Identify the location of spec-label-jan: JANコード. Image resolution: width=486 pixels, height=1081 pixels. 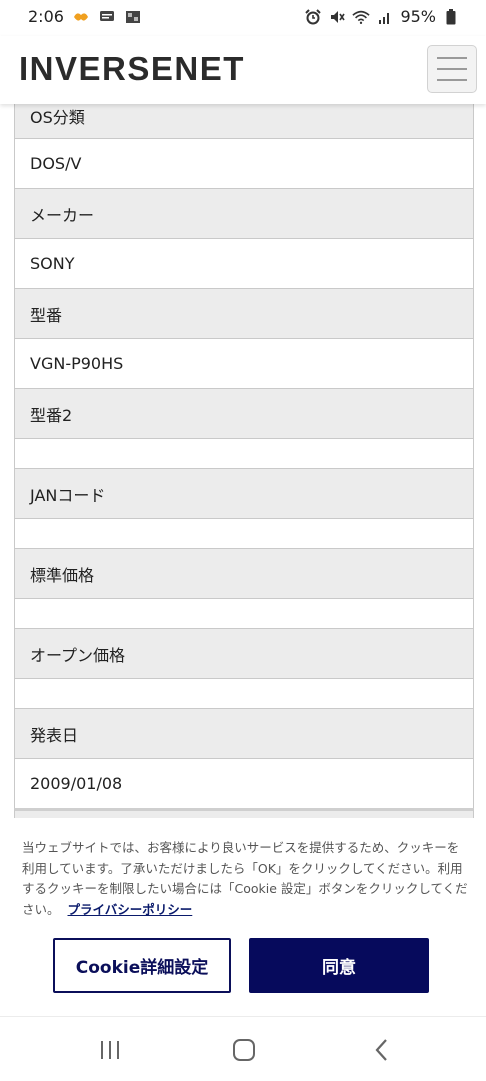
(244, 493).